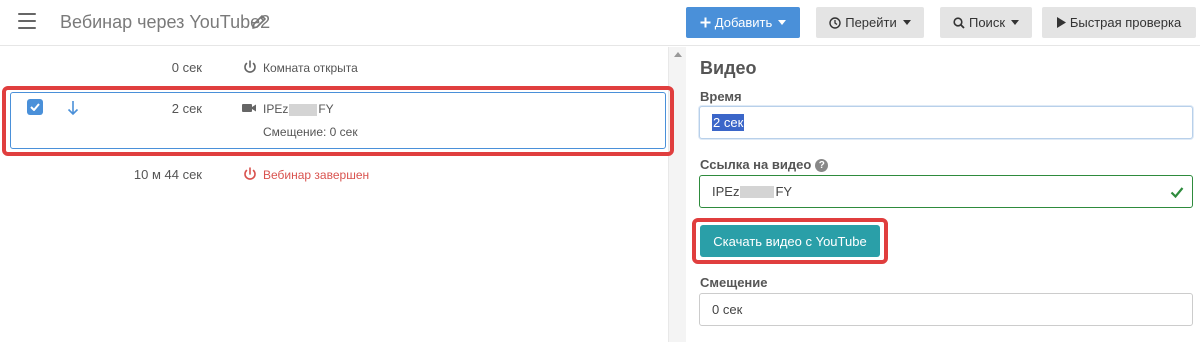 The height and width of the screenshot is (342, 1200). I want to click on event-time: 2 сек, so click(186, 108).